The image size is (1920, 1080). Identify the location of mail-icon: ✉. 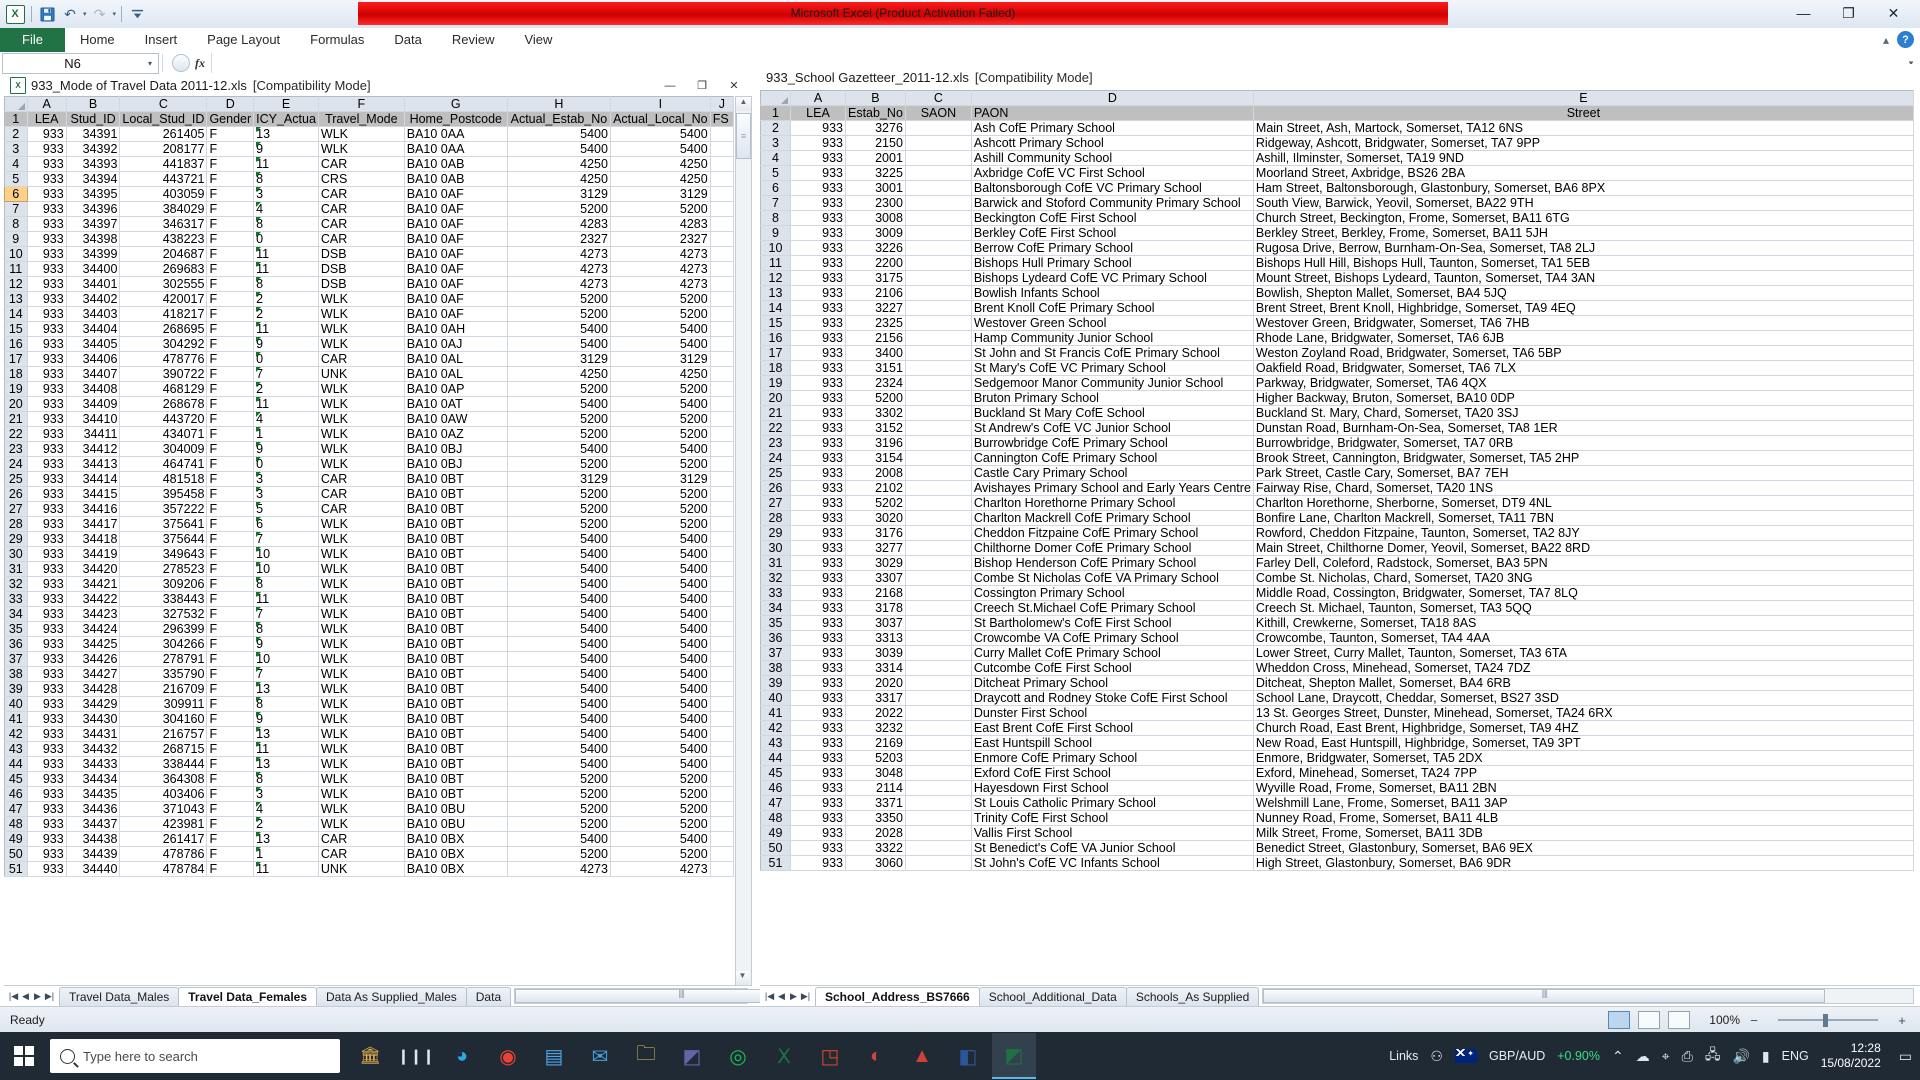
(600, 1056).